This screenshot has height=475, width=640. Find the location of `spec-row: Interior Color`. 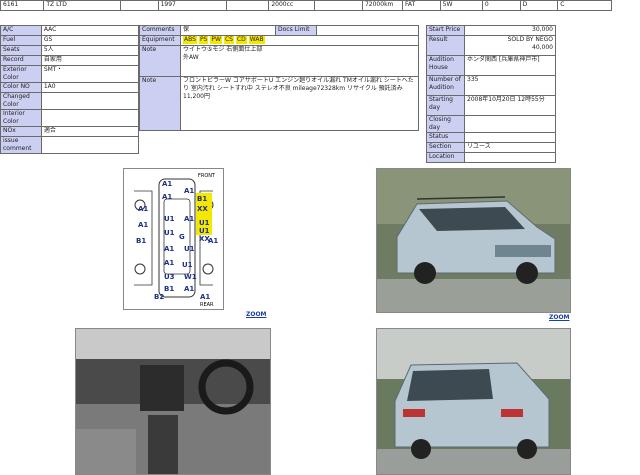

spec-row: Interior Color is located at coordinates (70, 118).